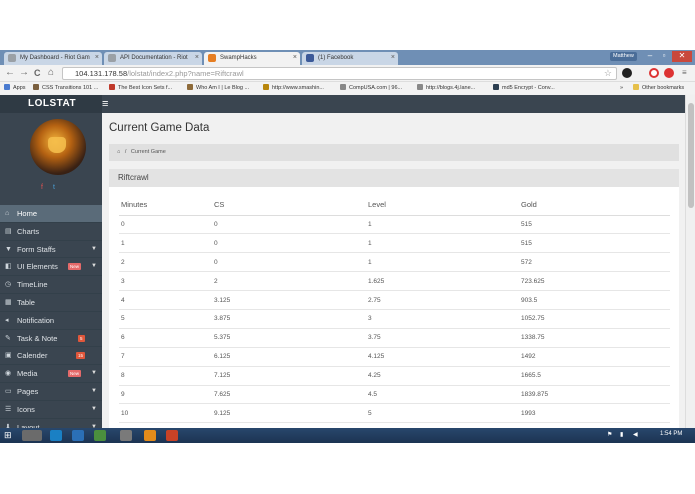 Image resolution: width=695 pixels, height=494 pixels. What do you see at coordinates (394, 300) in the screenshot?
I see `table-row: 4 3.125 2.75 903.5` at bounding box center [394, 300].